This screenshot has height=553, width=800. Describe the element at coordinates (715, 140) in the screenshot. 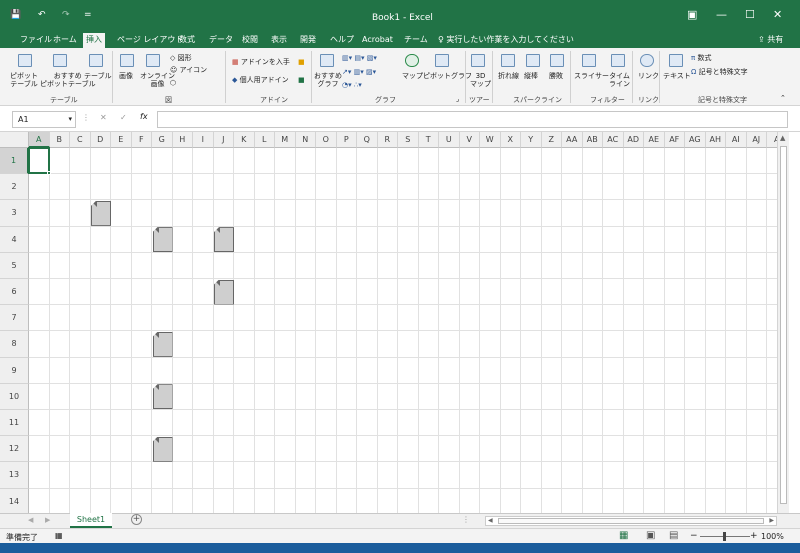

I see `column-header: AH` at that location.